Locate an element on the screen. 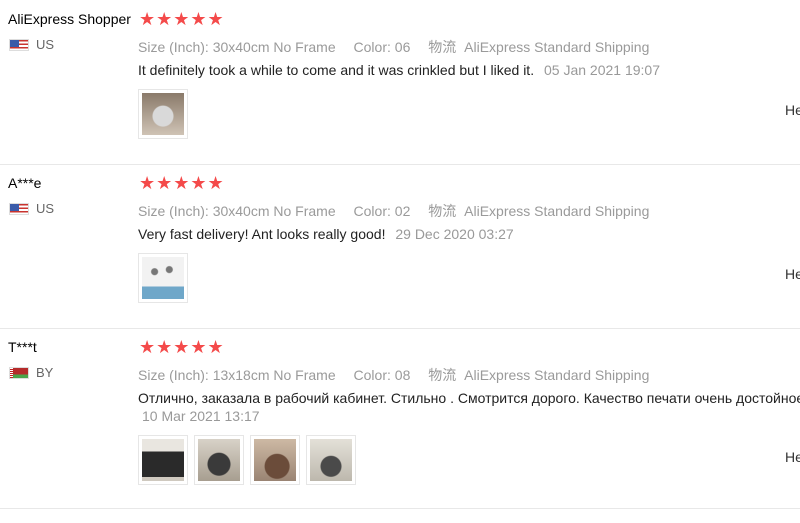 Image resolution: width=800 pixels, height=523 pixels. buyer-country: BY is located at coordinates (31, 372).